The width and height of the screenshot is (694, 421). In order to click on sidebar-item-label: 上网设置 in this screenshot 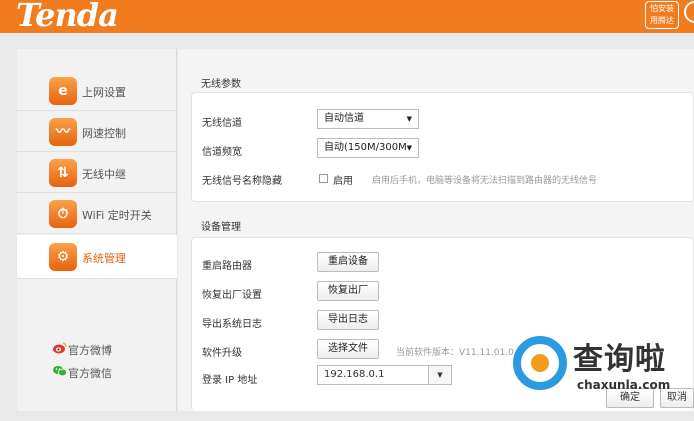, I will do `click(104, 92)`.